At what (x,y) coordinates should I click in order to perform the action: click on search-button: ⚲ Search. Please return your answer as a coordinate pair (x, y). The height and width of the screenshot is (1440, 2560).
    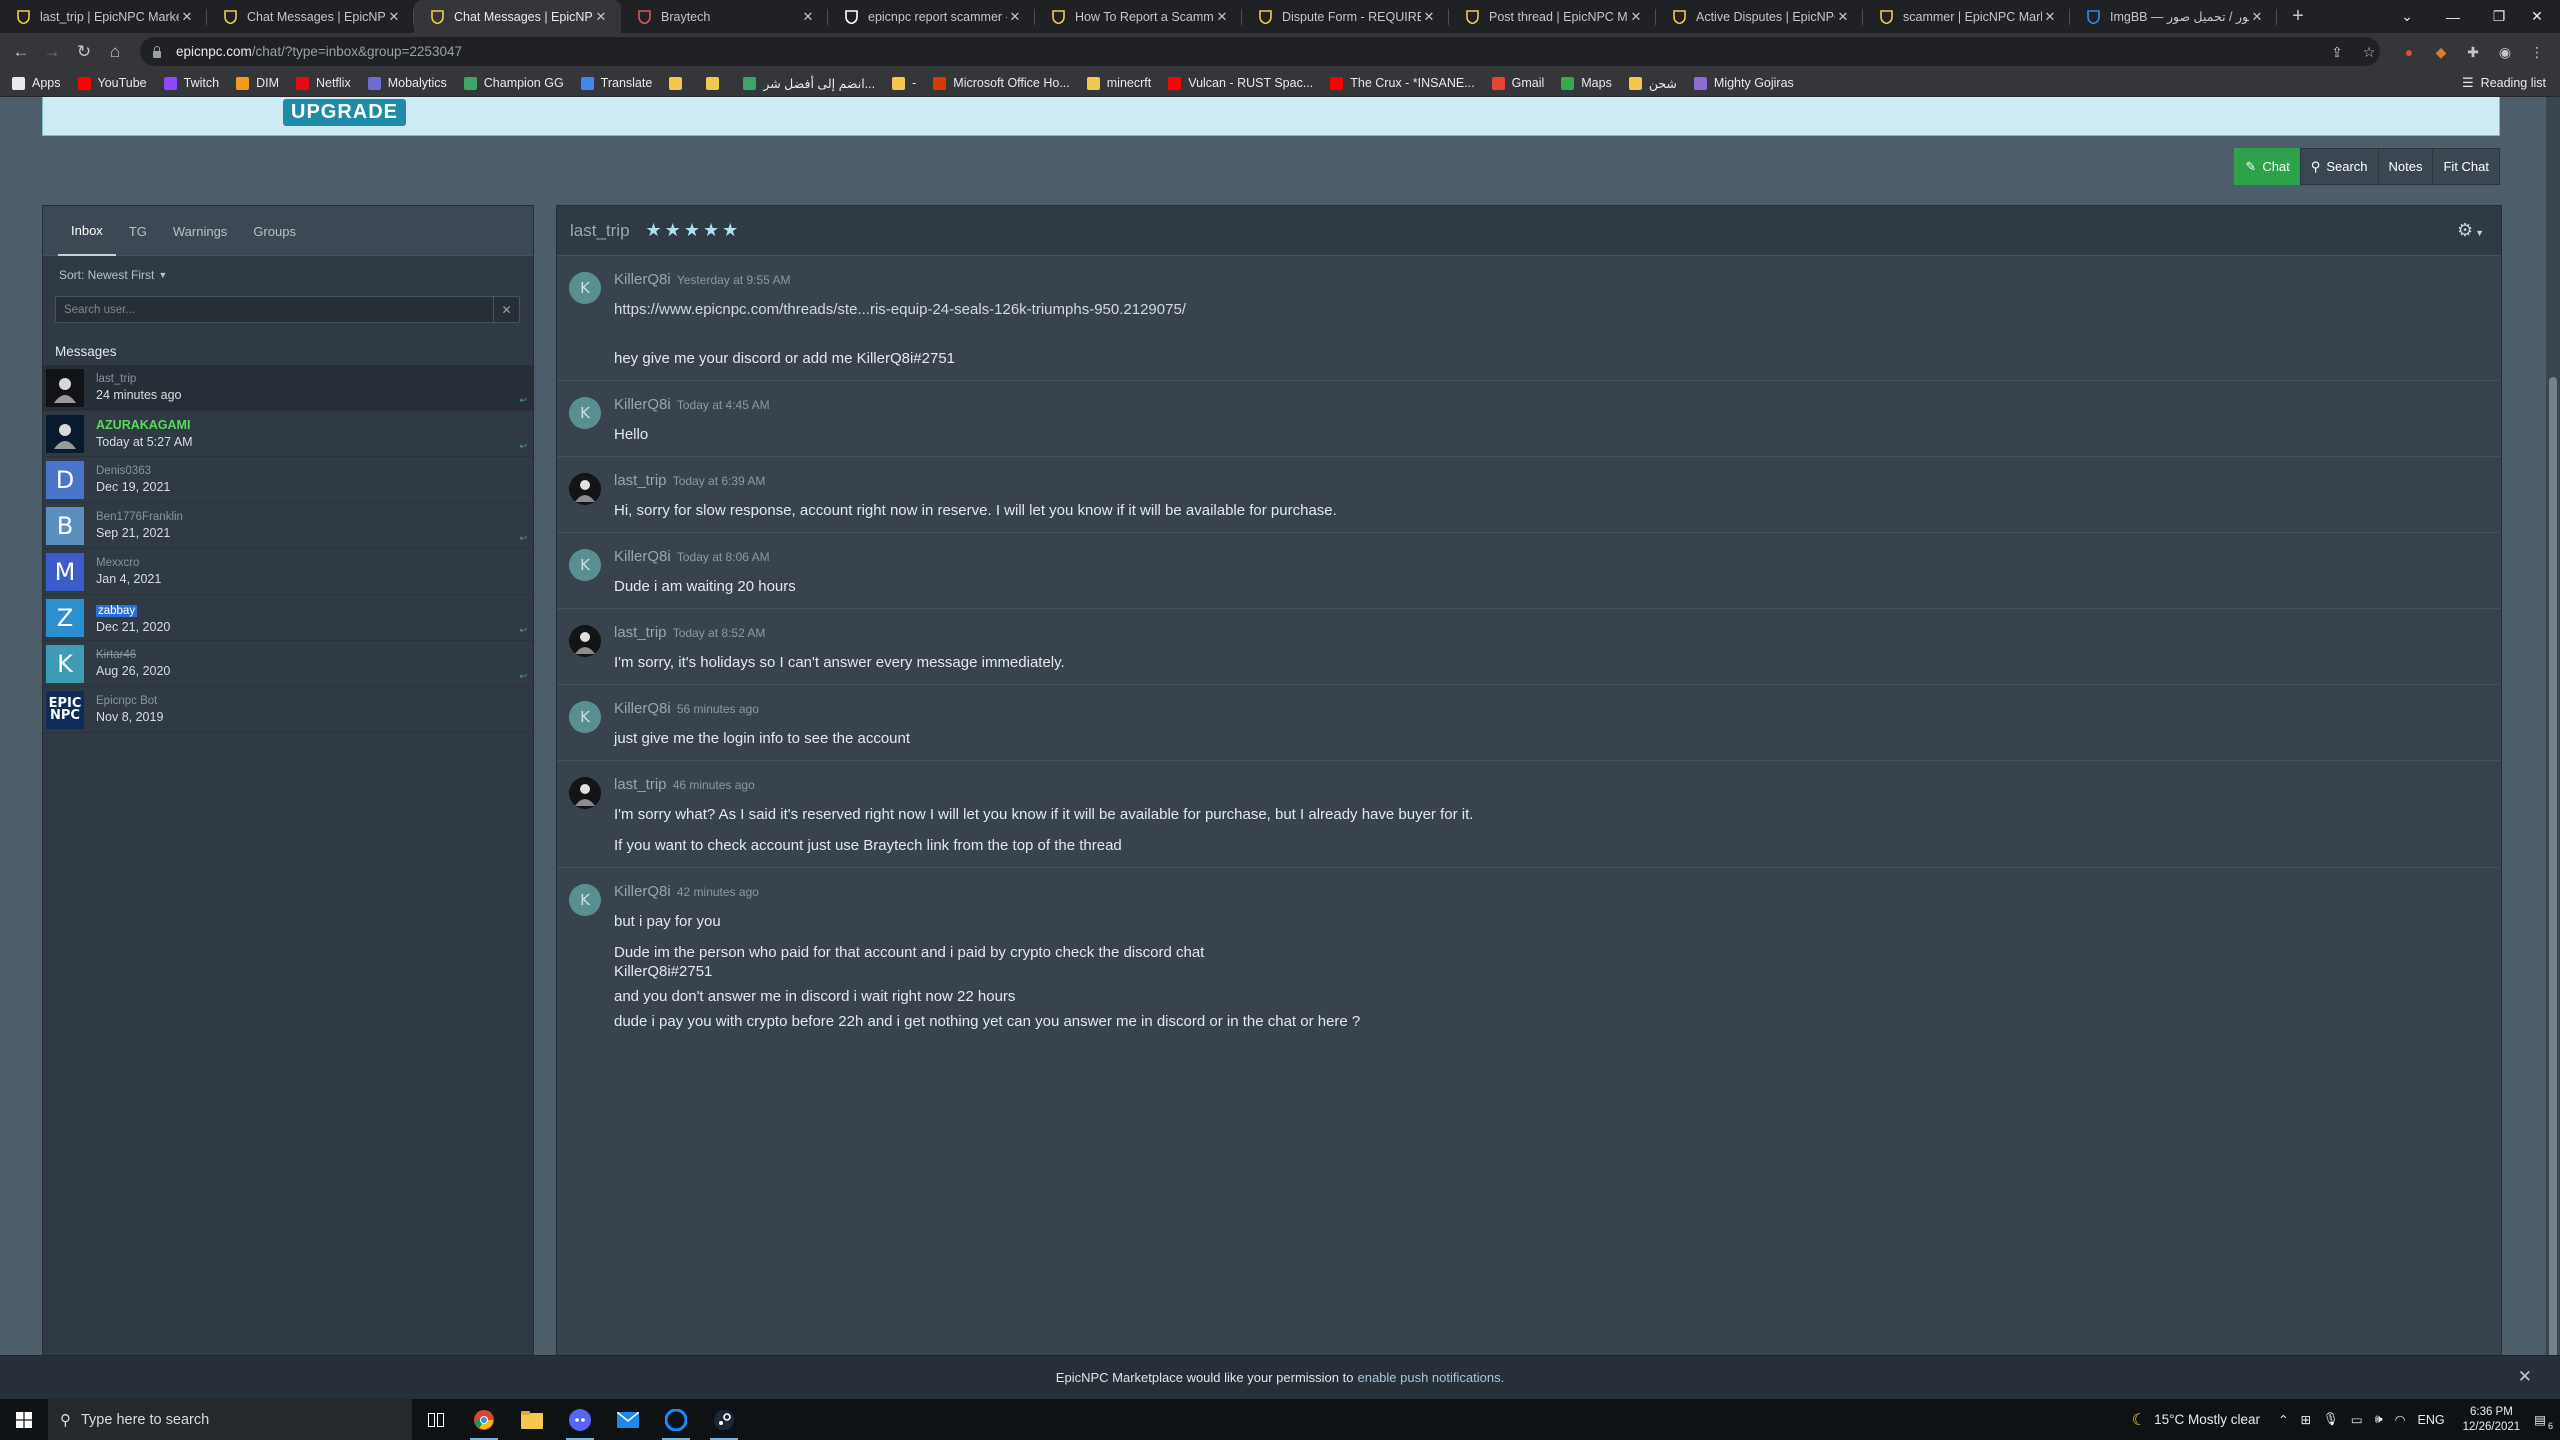
    Looking at the image, I should click on (2339, 166).